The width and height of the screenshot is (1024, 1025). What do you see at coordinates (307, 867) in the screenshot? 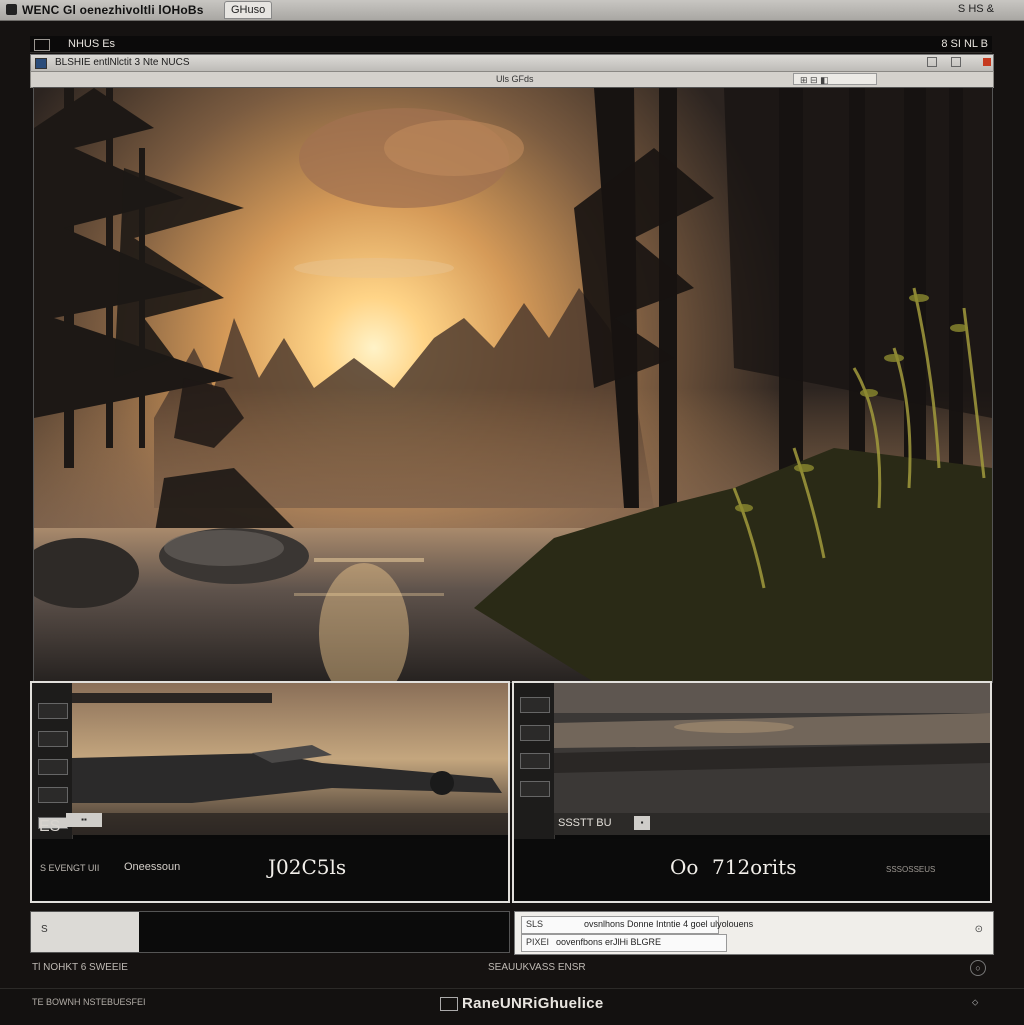
I see `left-readout: J02C5ls` at bounding box center [307, 867].